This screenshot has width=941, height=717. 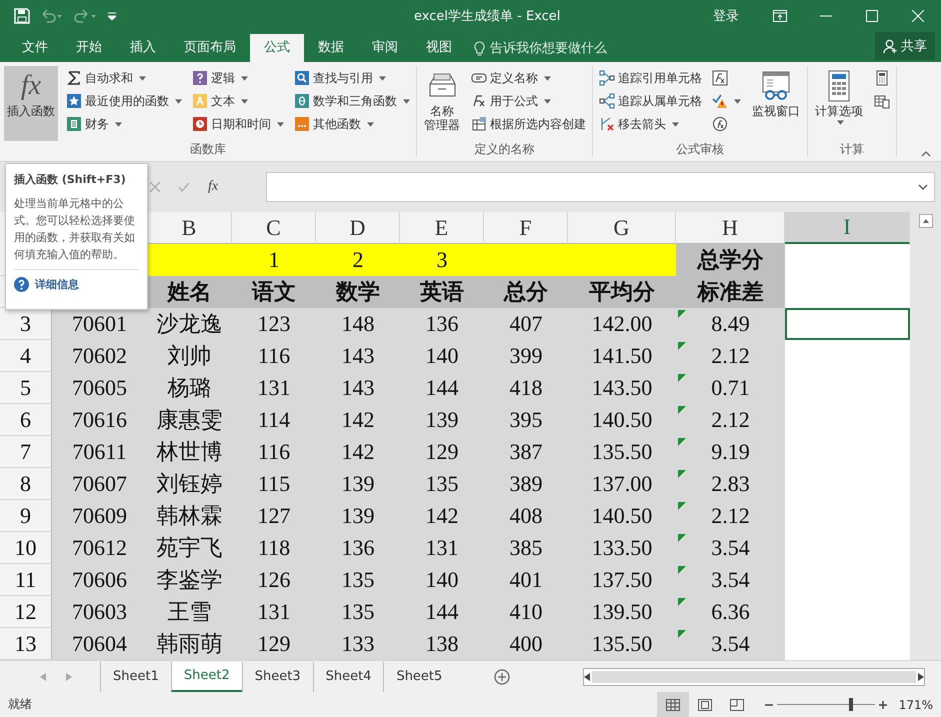 What do you see at coordinates (358, 612) in the screenshot?
I see `sheet-cell: 135` at bounding box center [358, 612].